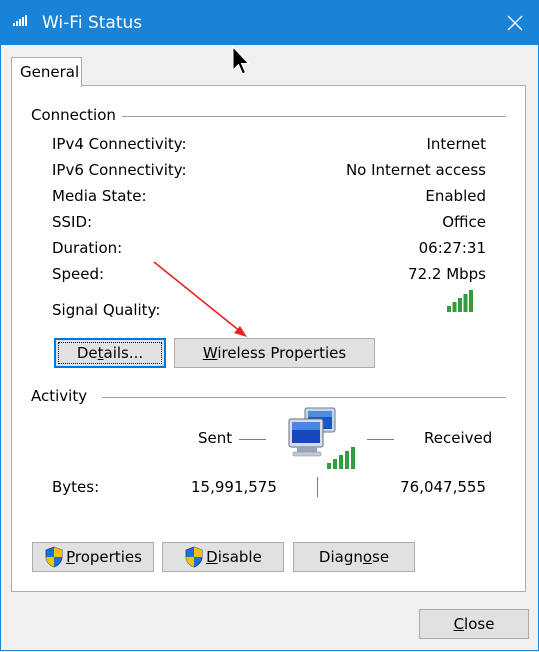  I want to click on speed-label: Speed:, so click(78, 274).